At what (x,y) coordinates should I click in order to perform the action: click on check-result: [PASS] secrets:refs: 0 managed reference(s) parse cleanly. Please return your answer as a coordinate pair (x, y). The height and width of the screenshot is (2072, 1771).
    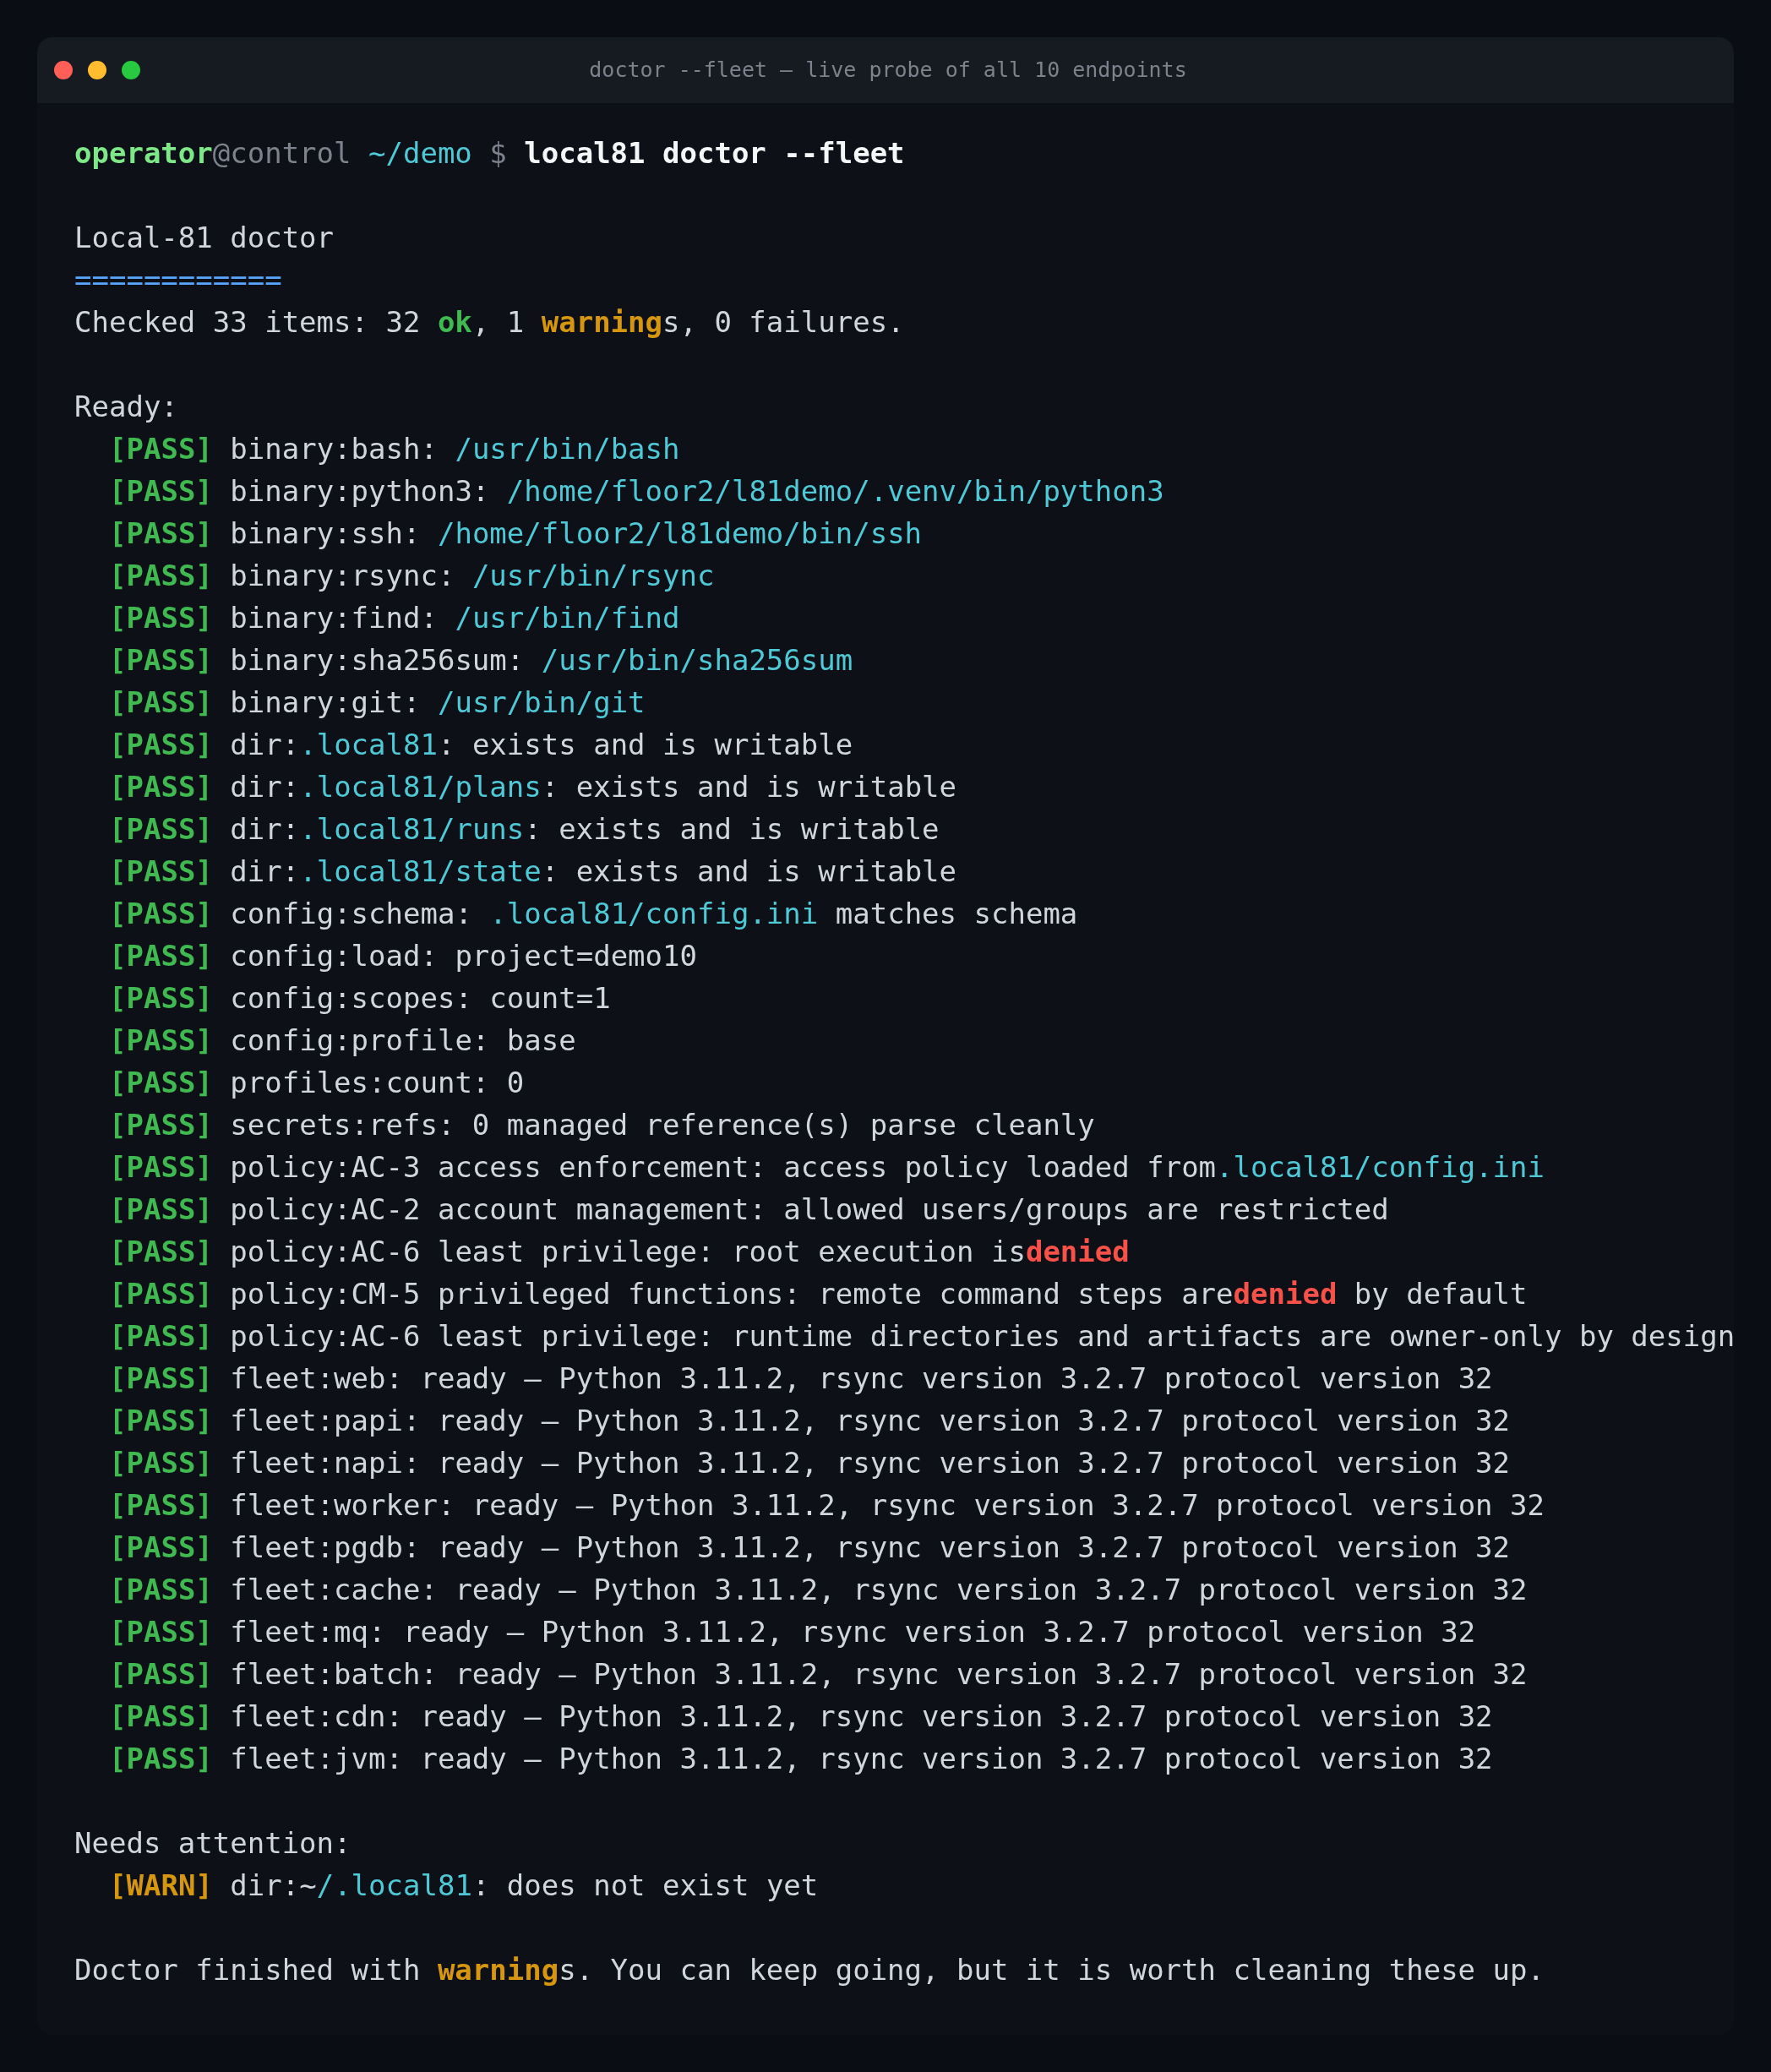
    Looking at the image, I should click on (602, 1125).